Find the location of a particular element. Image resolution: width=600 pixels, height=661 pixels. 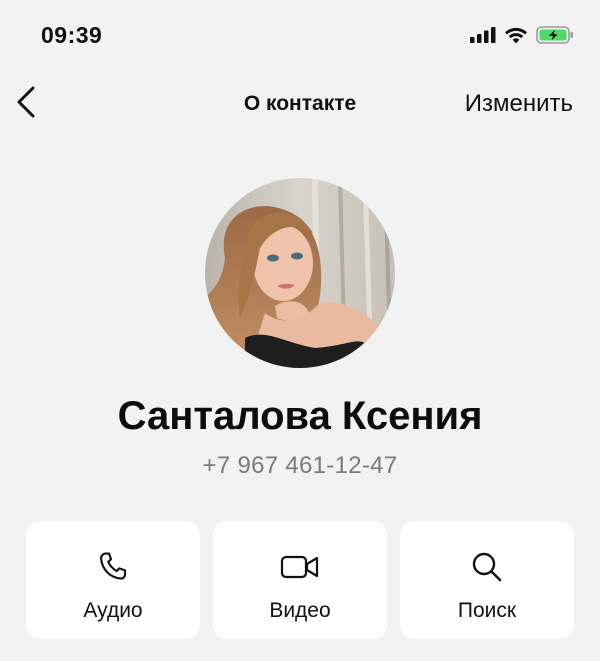

avatar is located at coordinates (300, 273).